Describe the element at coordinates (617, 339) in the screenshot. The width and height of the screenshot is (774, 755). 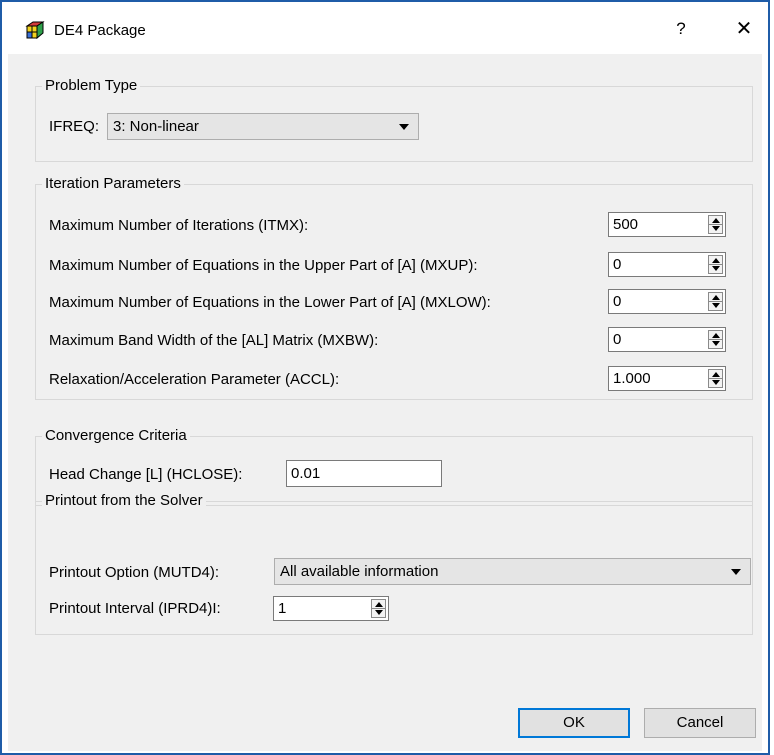
I see `mxbw-value: 0` at that location.